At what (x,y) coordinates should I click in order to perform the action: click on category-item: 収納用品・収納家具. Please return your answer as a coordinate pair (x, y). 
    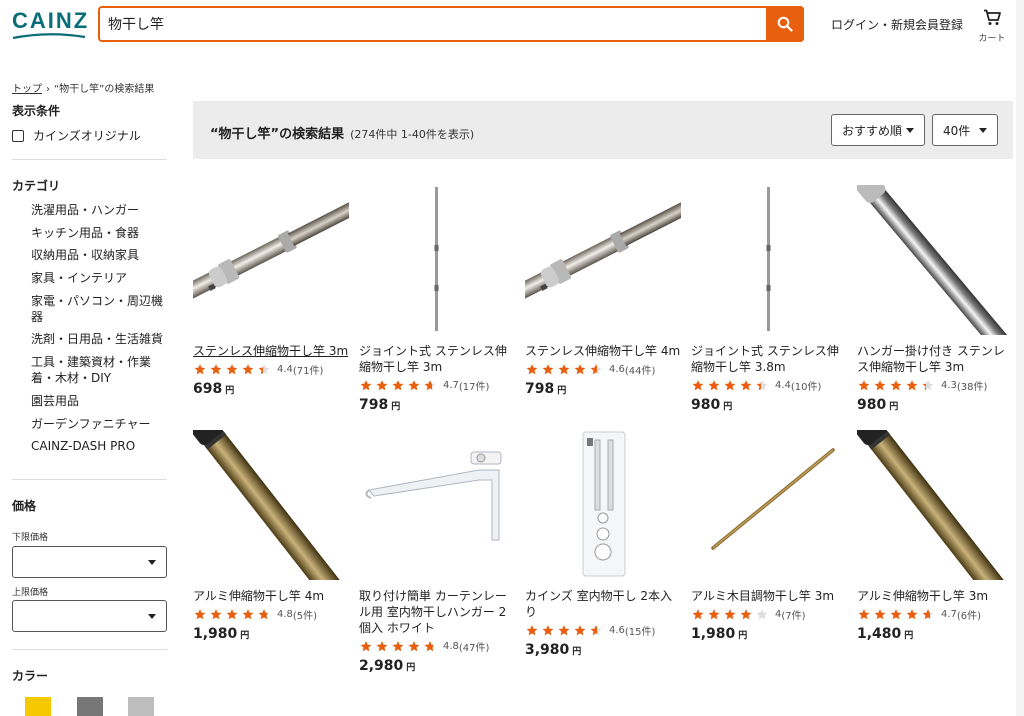
    Looking at the image, I should click on (97, 255).